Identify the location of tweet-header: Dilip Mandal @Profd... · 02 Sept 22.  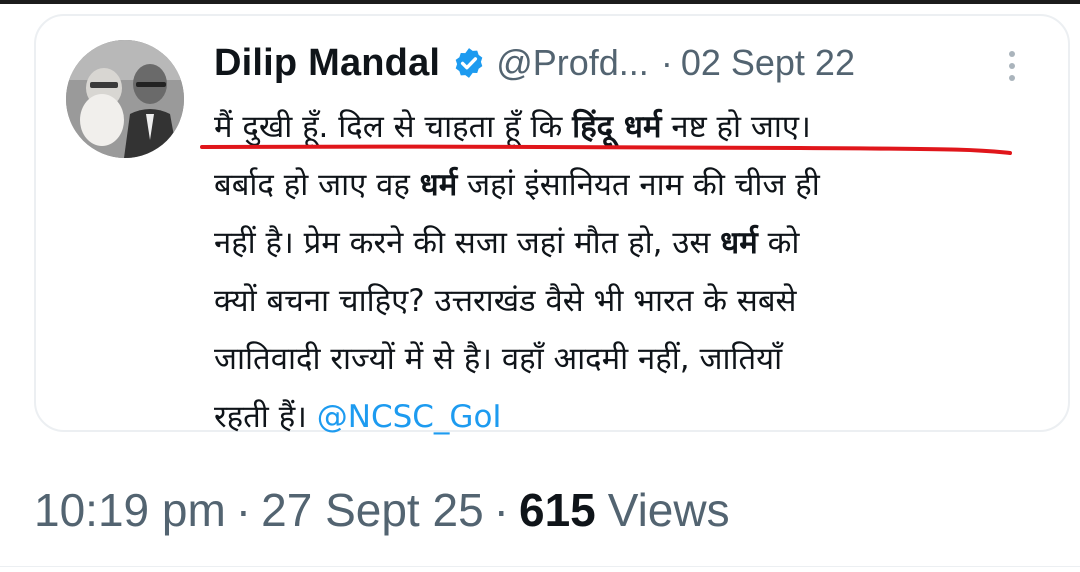
(534, 63).